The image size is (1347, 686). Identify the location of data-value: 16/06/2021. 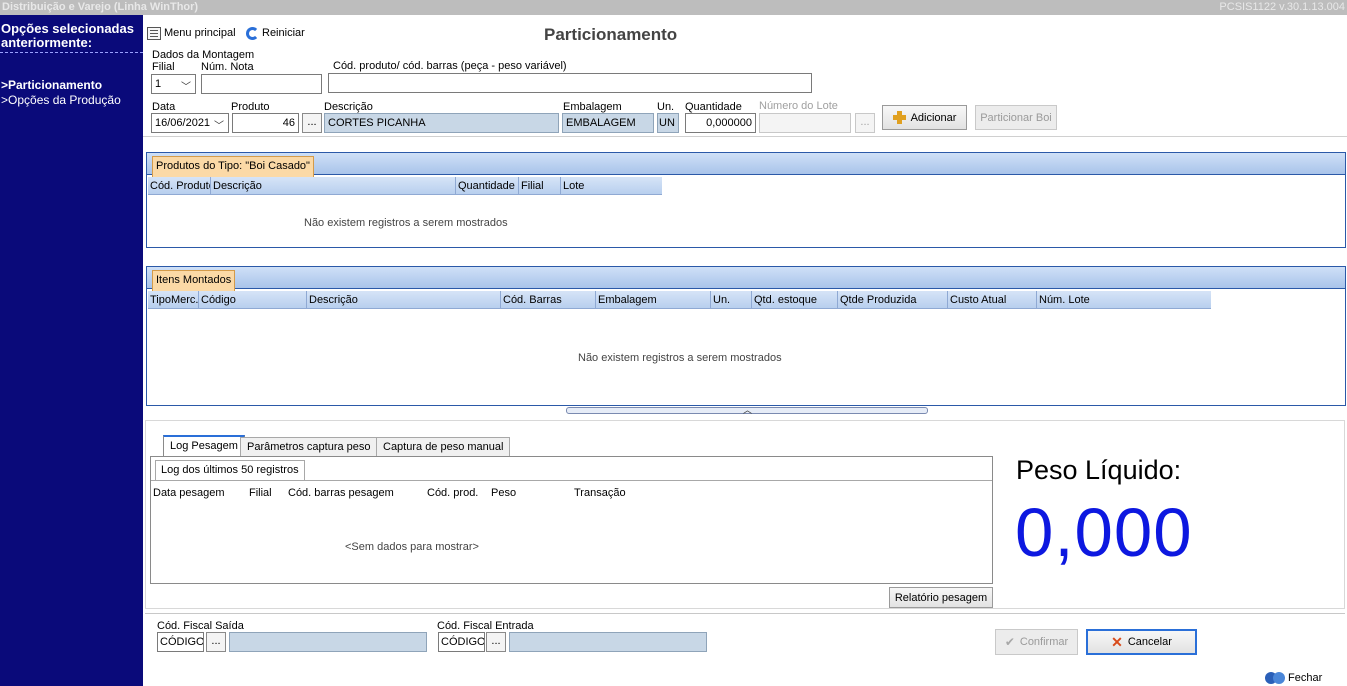
(183, 123).